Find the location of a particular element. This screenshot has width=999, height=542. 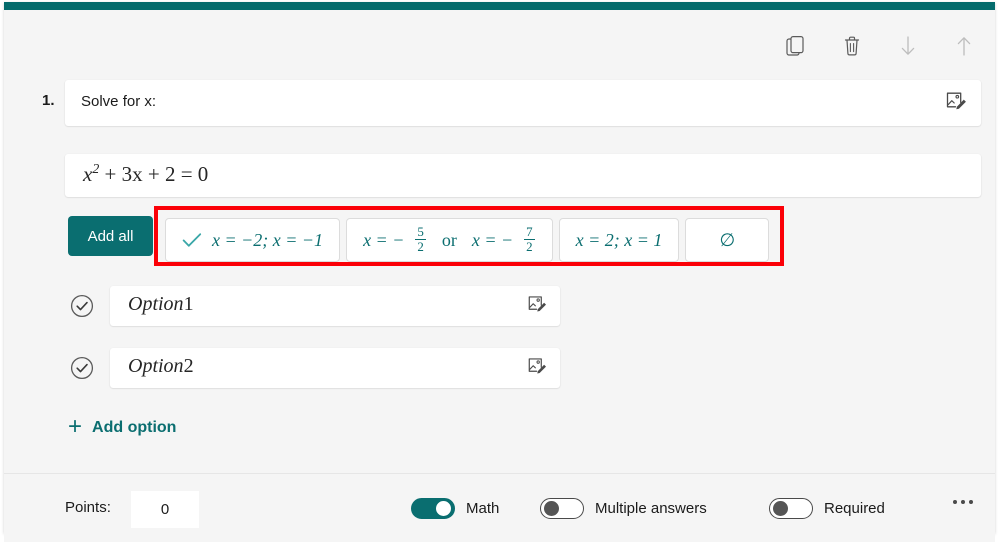

option-2-check-button is located at coordinates (82, 368).